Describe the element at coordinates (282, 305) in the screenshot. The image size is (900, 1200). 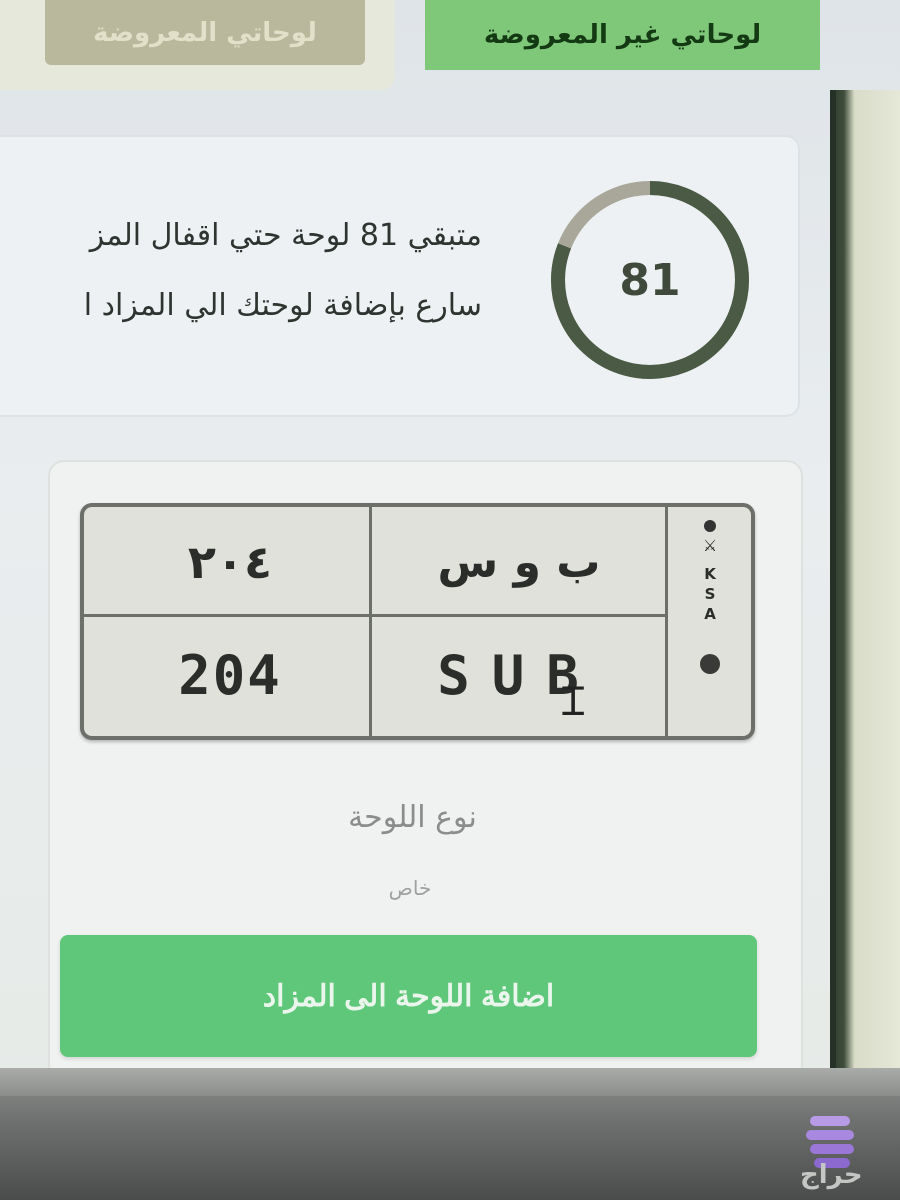
I see `hurry-message: سارع بإضافة لوحتك الي المزاد ا` at that location.